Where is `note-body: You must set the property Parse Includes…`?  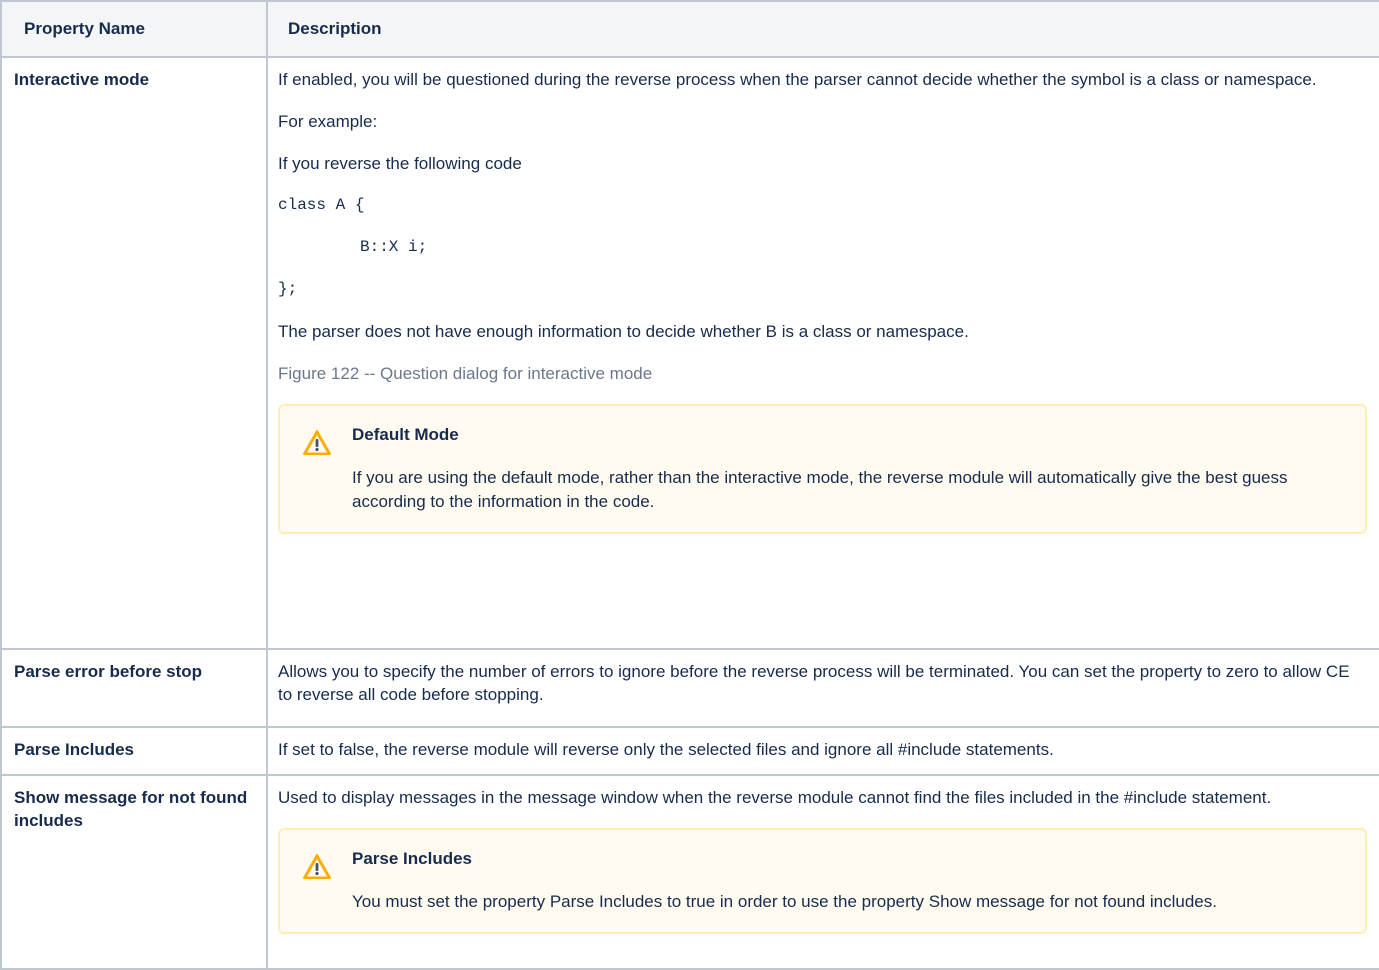 note-body: You must set the property Parse Includes… is located at coordinates (784, 901).